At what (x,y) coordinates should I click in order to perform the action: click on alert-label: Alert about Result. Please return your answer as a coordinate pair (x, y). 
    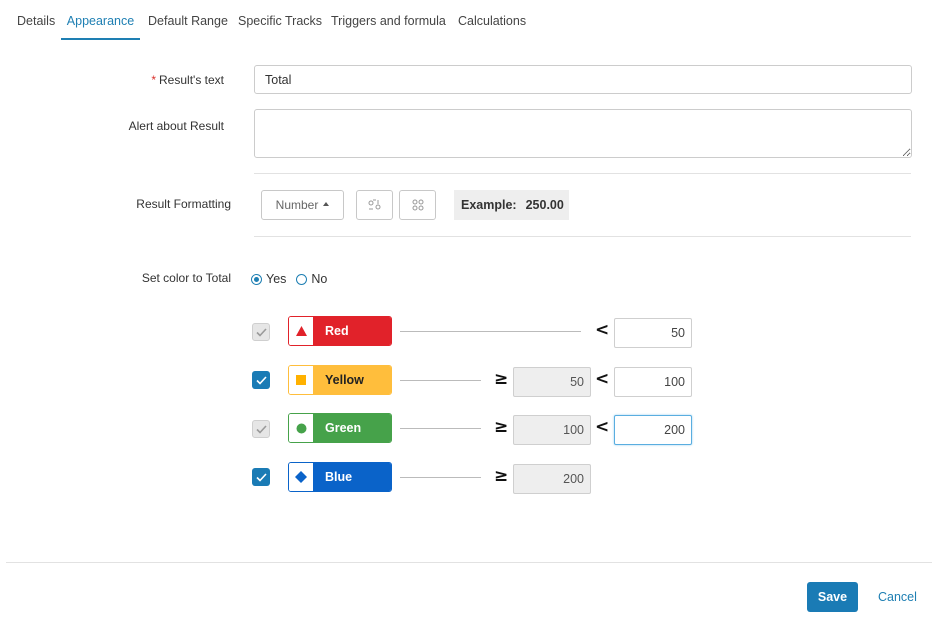
    Looking at the image, I should click on (176, 126).